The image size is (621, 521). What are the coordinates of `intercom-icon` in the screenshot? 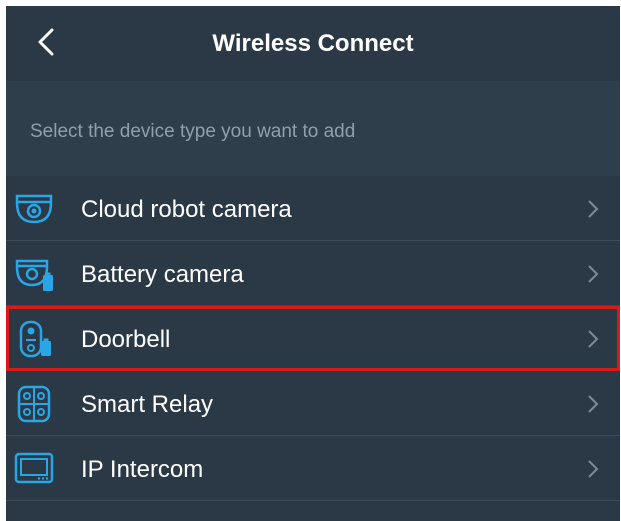 It's located at (34, 469).